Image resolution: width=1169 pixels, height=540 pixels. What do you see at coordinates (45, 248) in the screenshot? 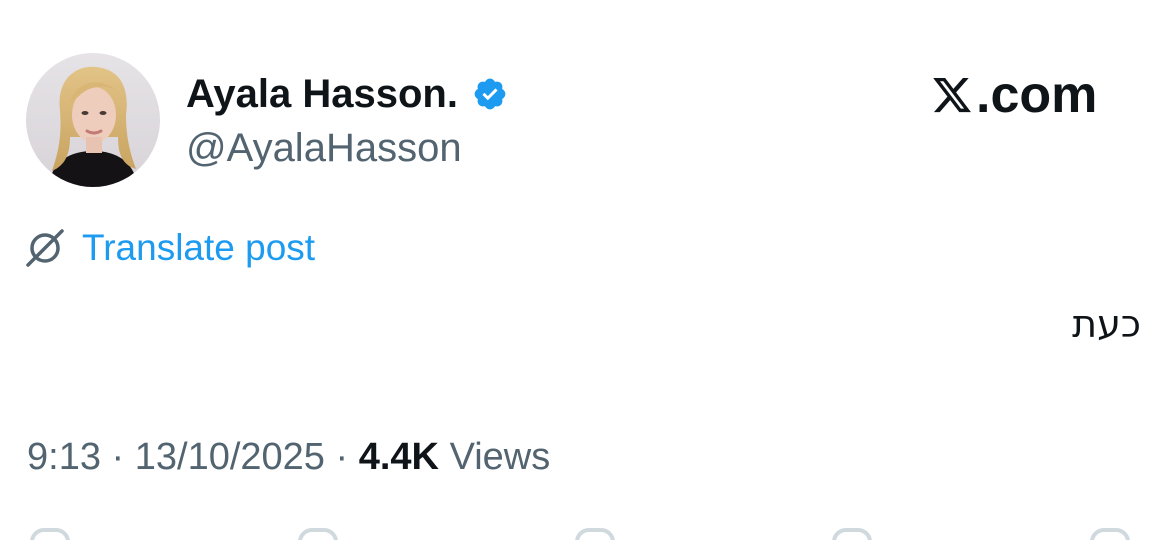
I see `translate-globe-icon` at bounding box center [45, 248].